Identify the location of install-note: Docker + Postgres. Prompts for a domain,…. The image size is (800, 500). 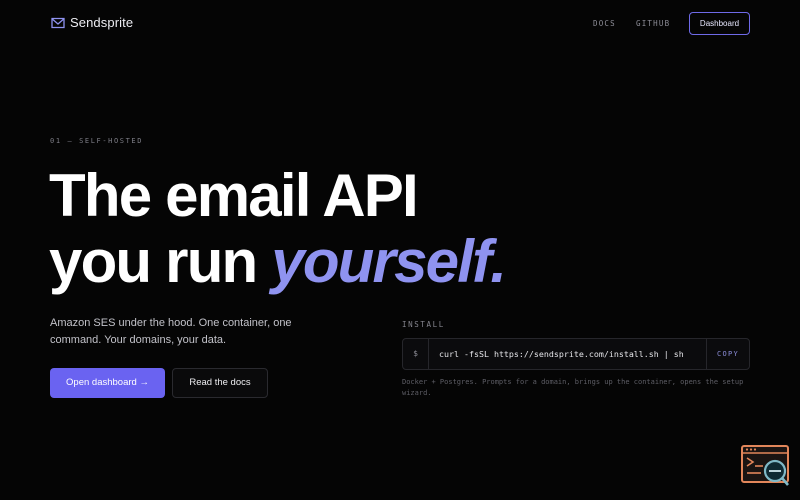
(573, 387).